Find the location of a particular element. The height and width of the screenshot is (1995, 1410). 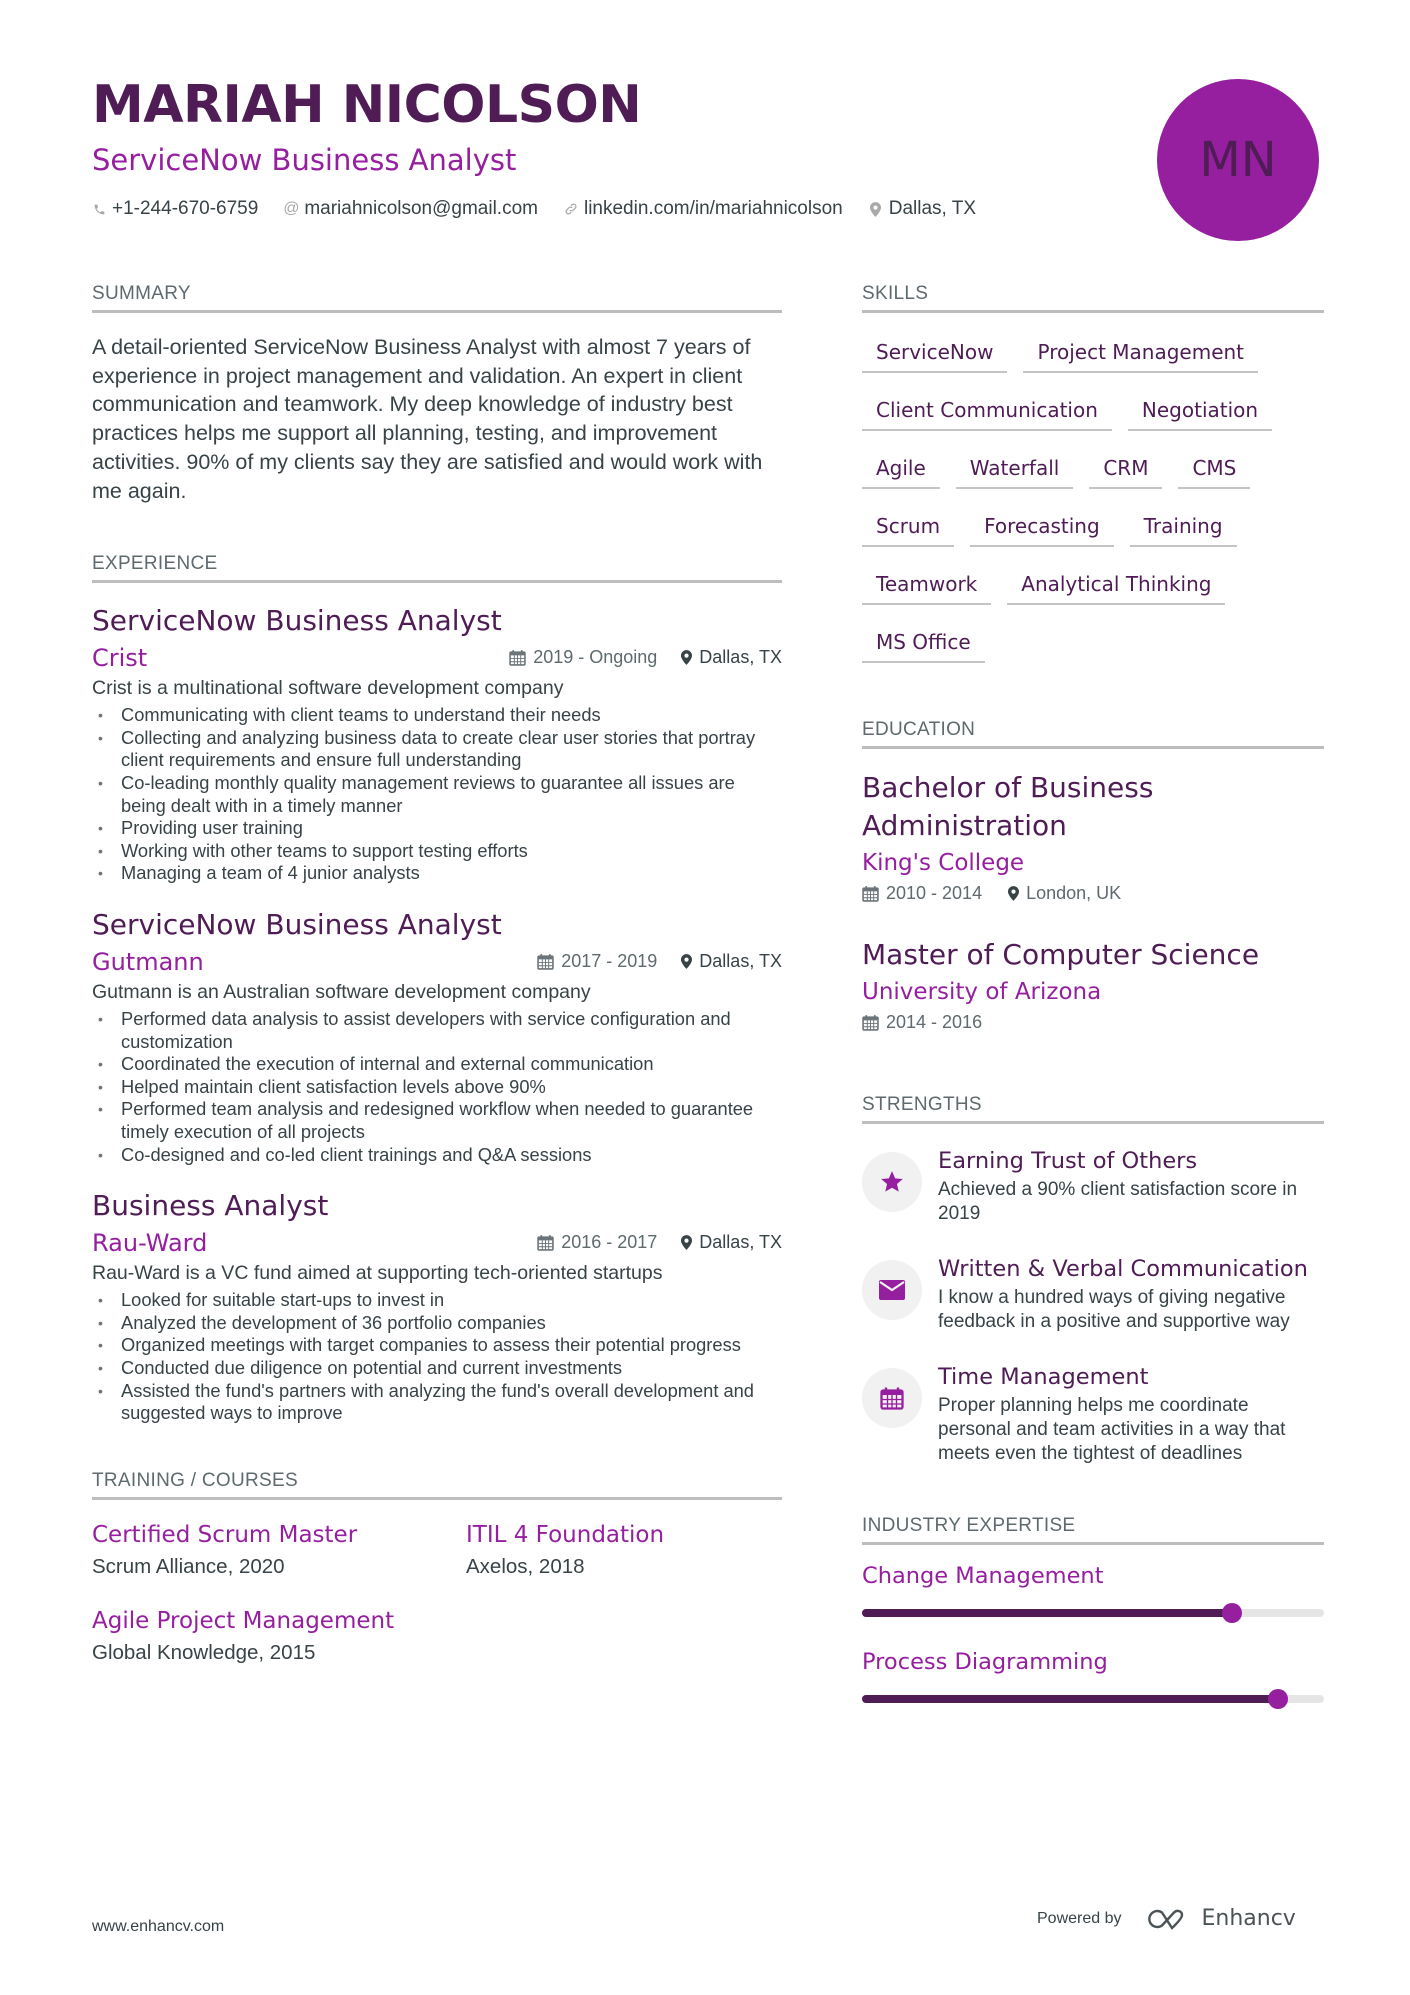

section-title-strengths: STRENGTHS is located at coordinates (1093, 1108).